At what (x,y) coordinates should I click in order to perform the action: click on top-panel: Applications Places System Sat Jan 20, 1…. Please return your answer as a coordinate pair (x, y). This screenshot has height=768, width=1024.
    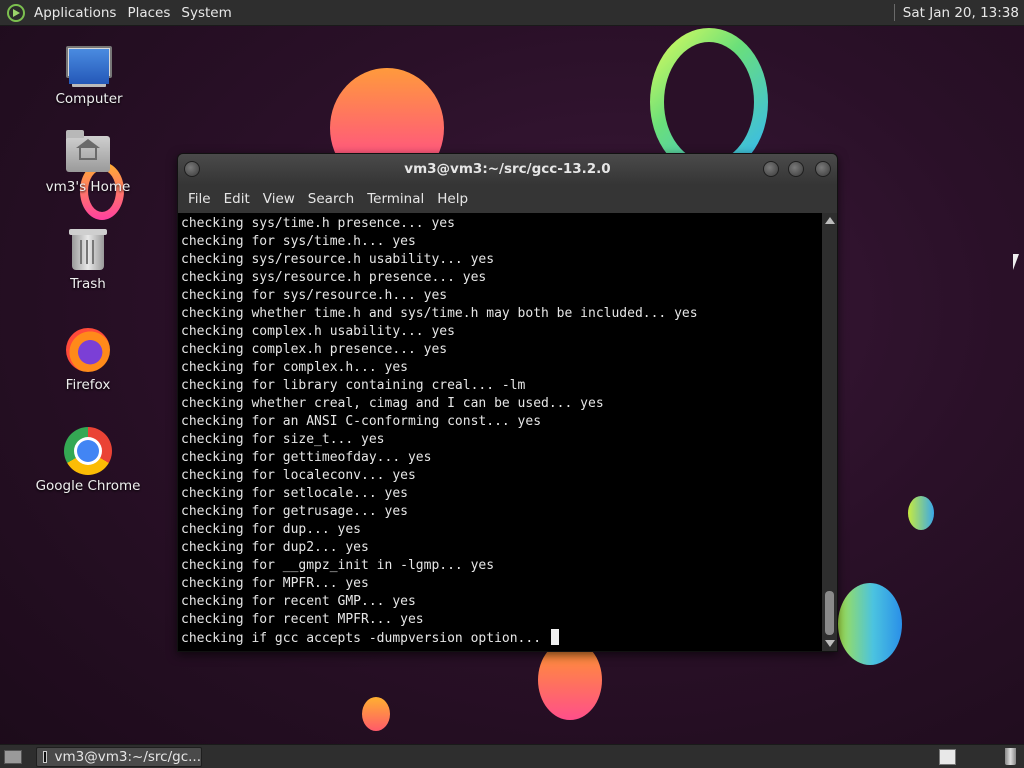
    Looking at the image, I should click on (512, 13).